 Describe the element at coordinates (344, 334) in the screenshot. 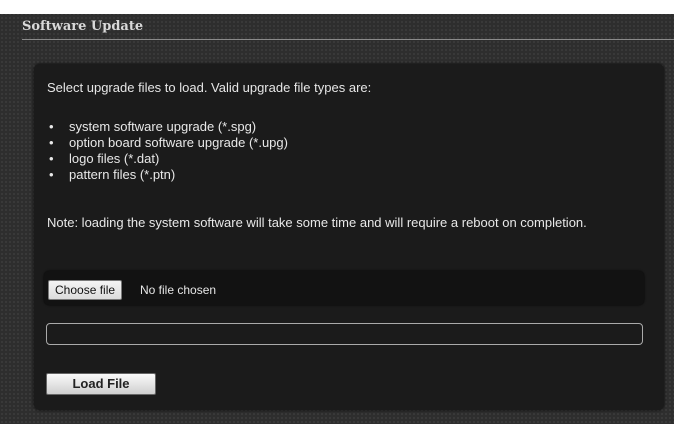

I see `upload-progress-bar` at that location.